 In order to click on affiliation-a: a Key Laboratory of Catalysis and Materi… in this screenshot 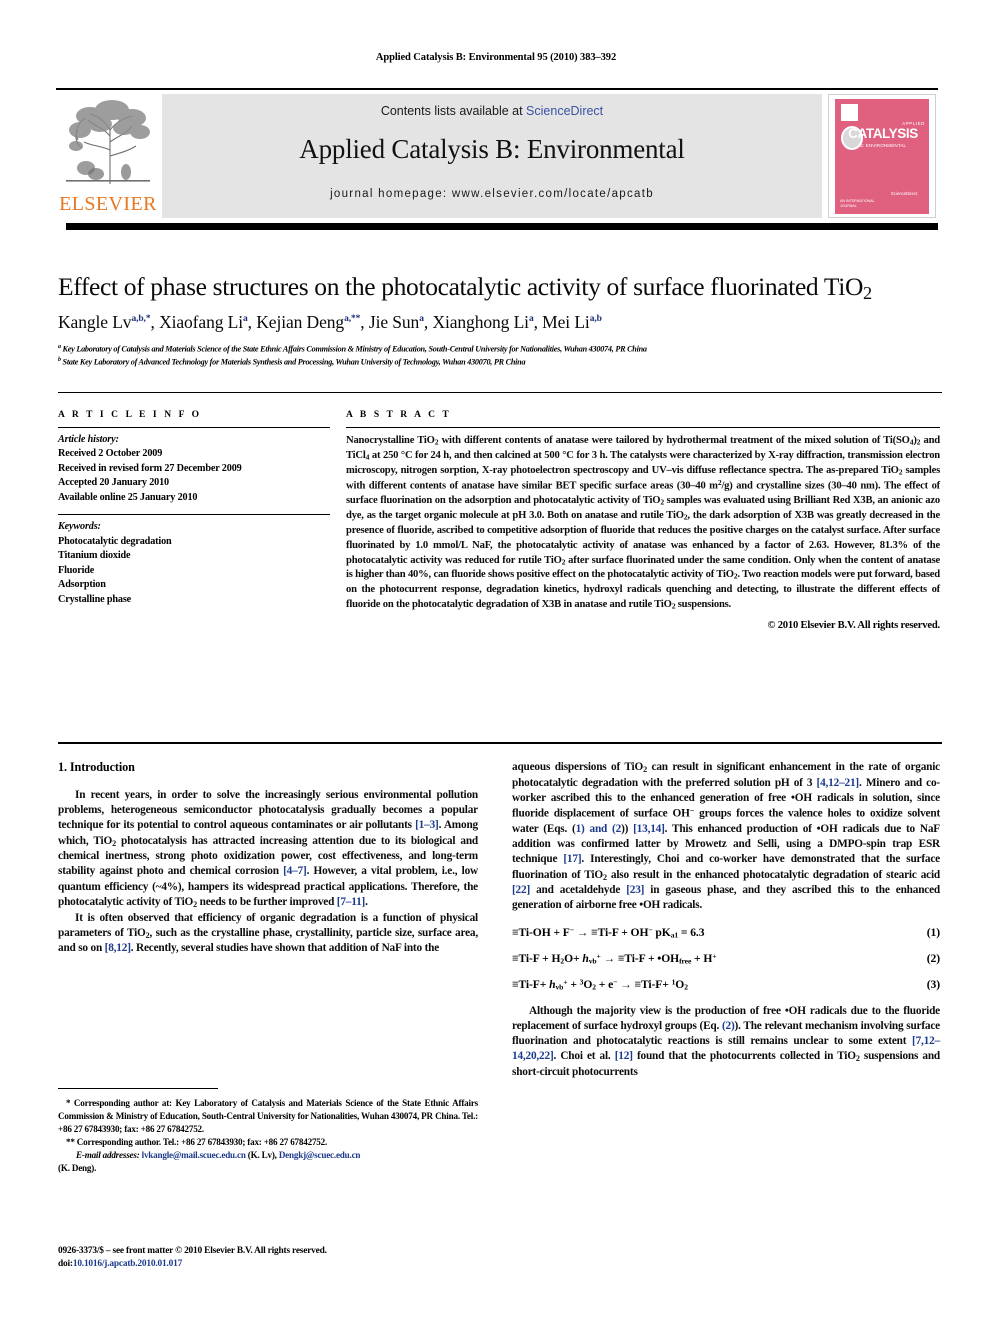, I will do `click(500, 349)`.